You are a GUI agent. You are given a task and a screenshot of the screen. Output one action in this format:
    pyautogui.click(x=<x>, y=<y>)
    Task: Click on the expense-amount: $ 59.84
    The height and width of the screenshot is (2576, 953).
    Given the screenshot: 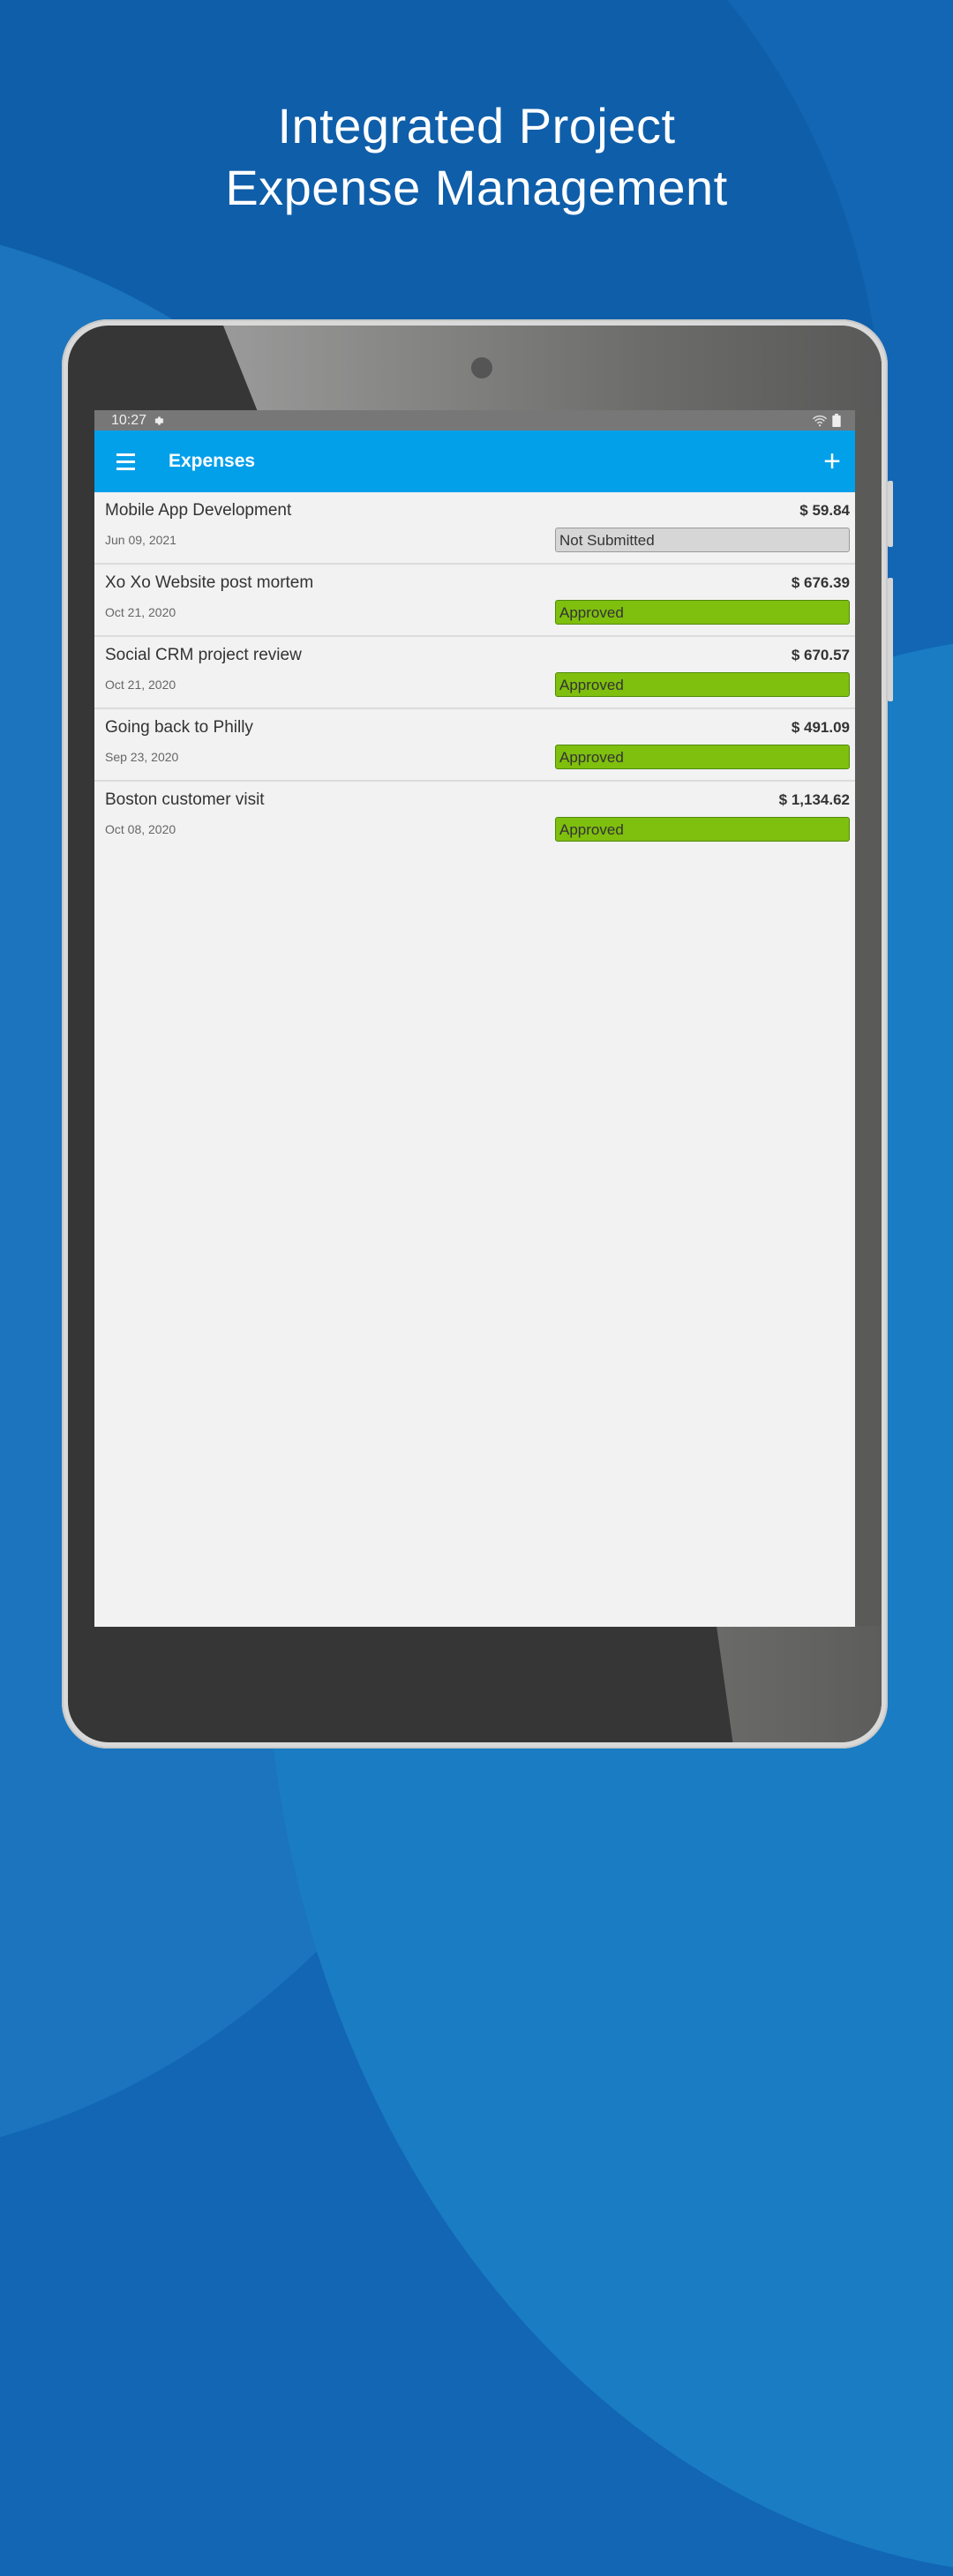 What is the action you would take?
    pyautogui.click(x=824, y=511)
    